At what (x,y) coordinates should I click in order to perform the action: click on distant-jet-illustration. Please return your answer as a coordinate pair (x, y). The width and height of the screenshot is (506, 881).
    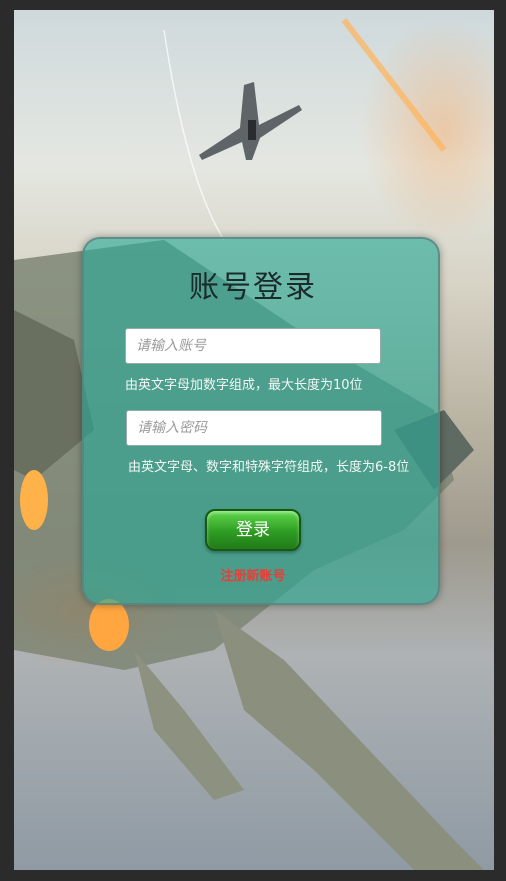
    Looking at the image, I should click on (250, 121).